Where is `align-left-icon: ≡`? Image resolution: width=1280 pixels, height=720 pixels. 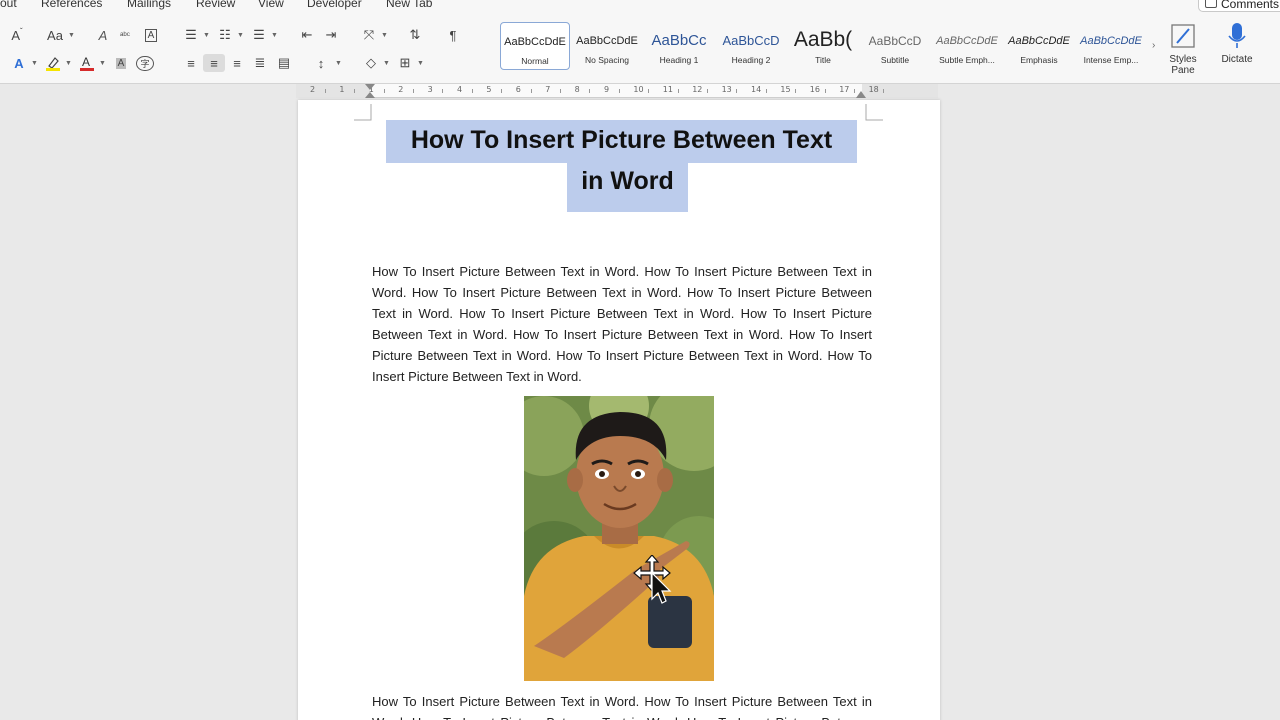
align-left-icon: ≡ is located at coordinates (191, 63).